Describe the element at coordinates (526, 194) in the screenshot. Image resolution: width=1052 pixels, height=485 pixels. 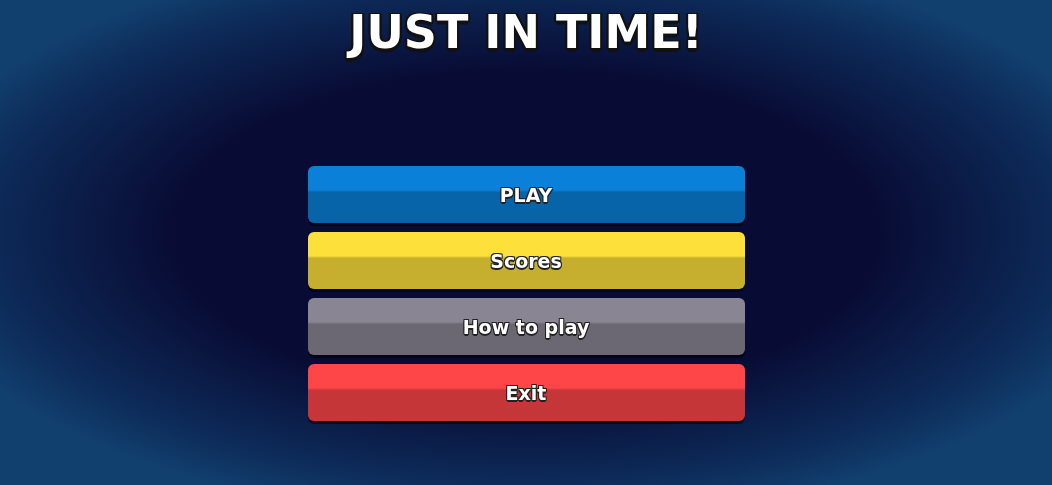
I see `menu-button: PLAY` at that location.